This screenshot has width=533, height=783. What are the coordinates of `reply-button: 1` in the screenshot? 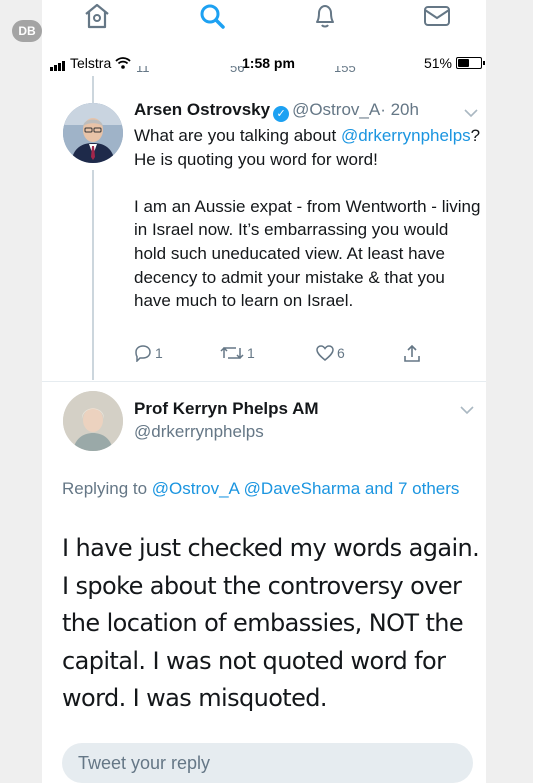 It's located at (148, 353).